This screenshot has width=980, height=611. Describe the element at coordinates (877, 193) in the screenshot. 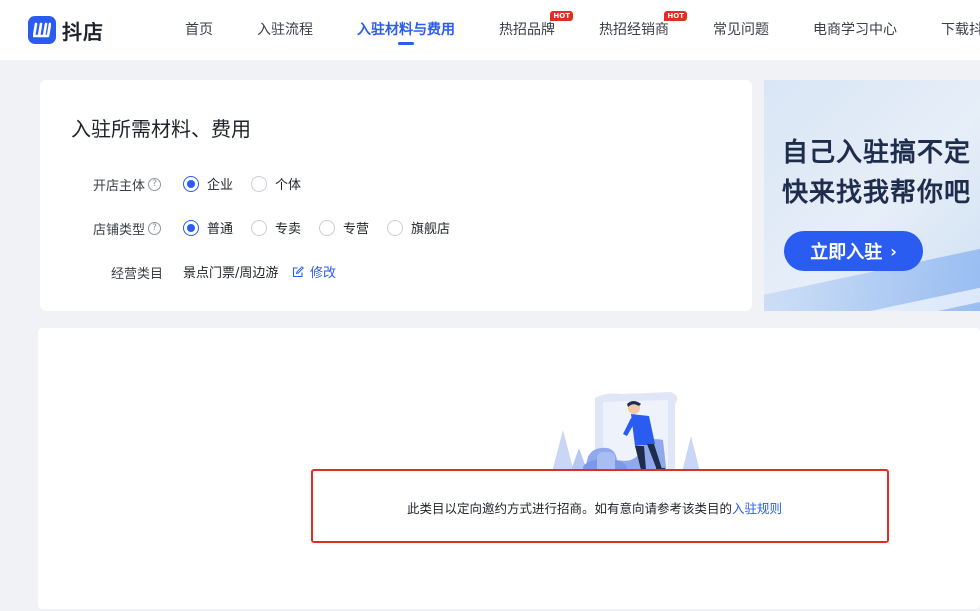

I see `banner-headline-2: 快来找我帮你吧` at that location.